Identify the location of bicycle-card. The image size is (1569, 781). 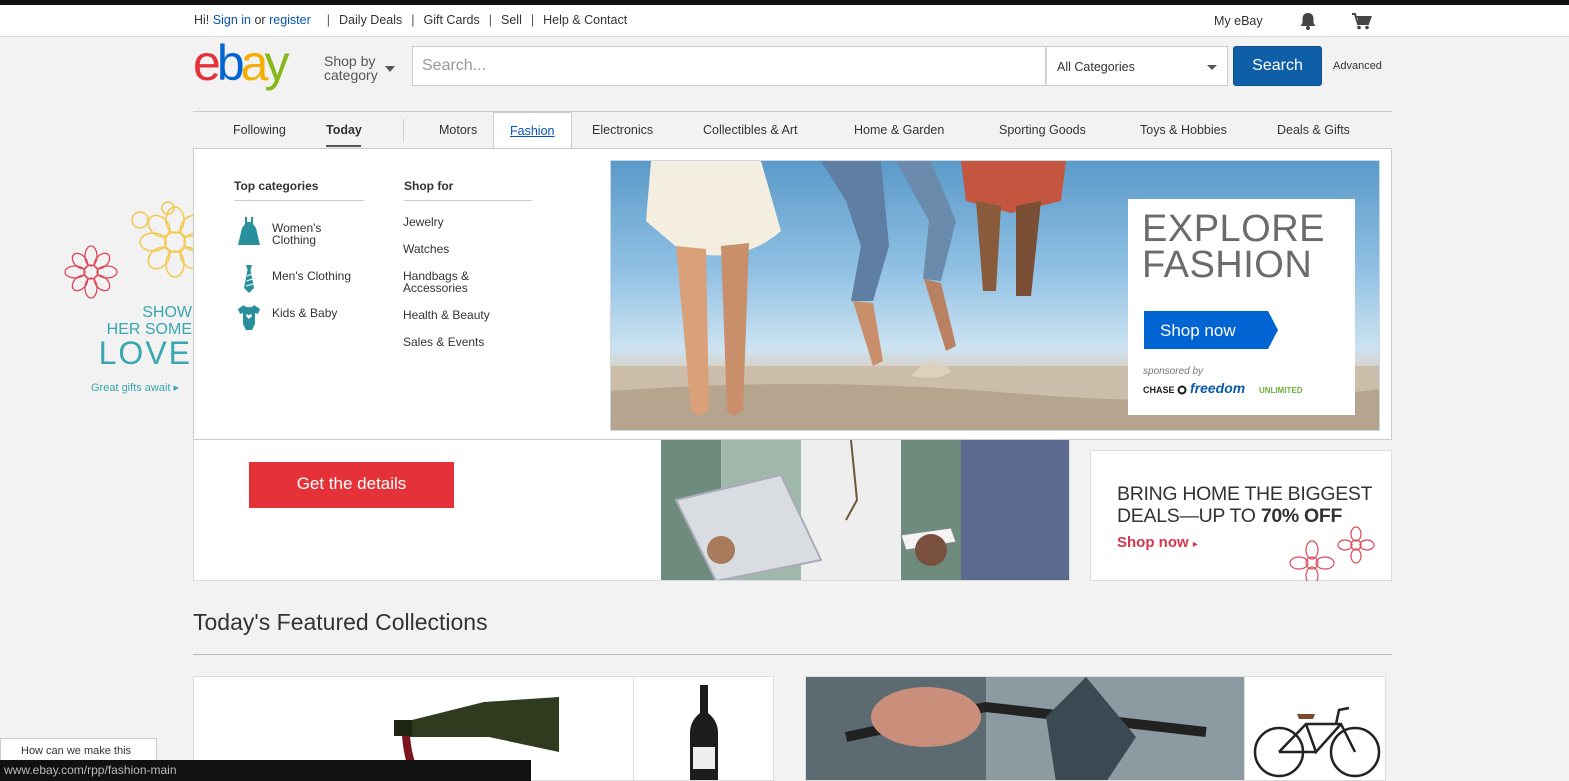
(1315, 728).